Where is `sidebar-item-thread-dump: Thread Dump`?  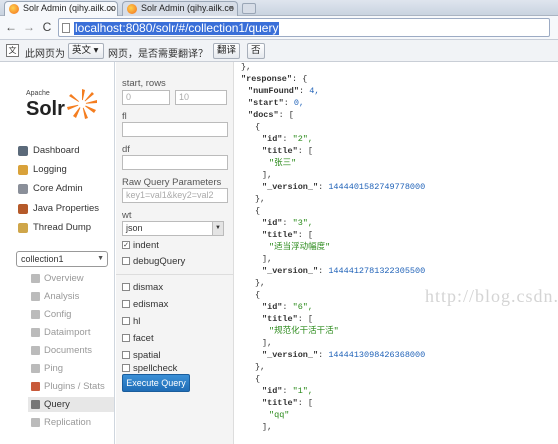
sidebar-item-thread-dump: Thread Dump is located at coordinates (54, 228).